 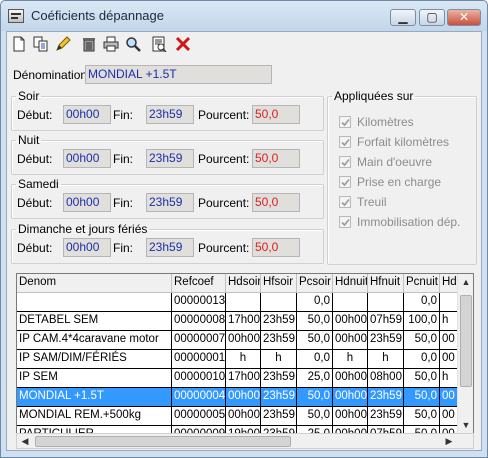 I want to click on close-window-icon: ✕, so click(x=464, y=17).